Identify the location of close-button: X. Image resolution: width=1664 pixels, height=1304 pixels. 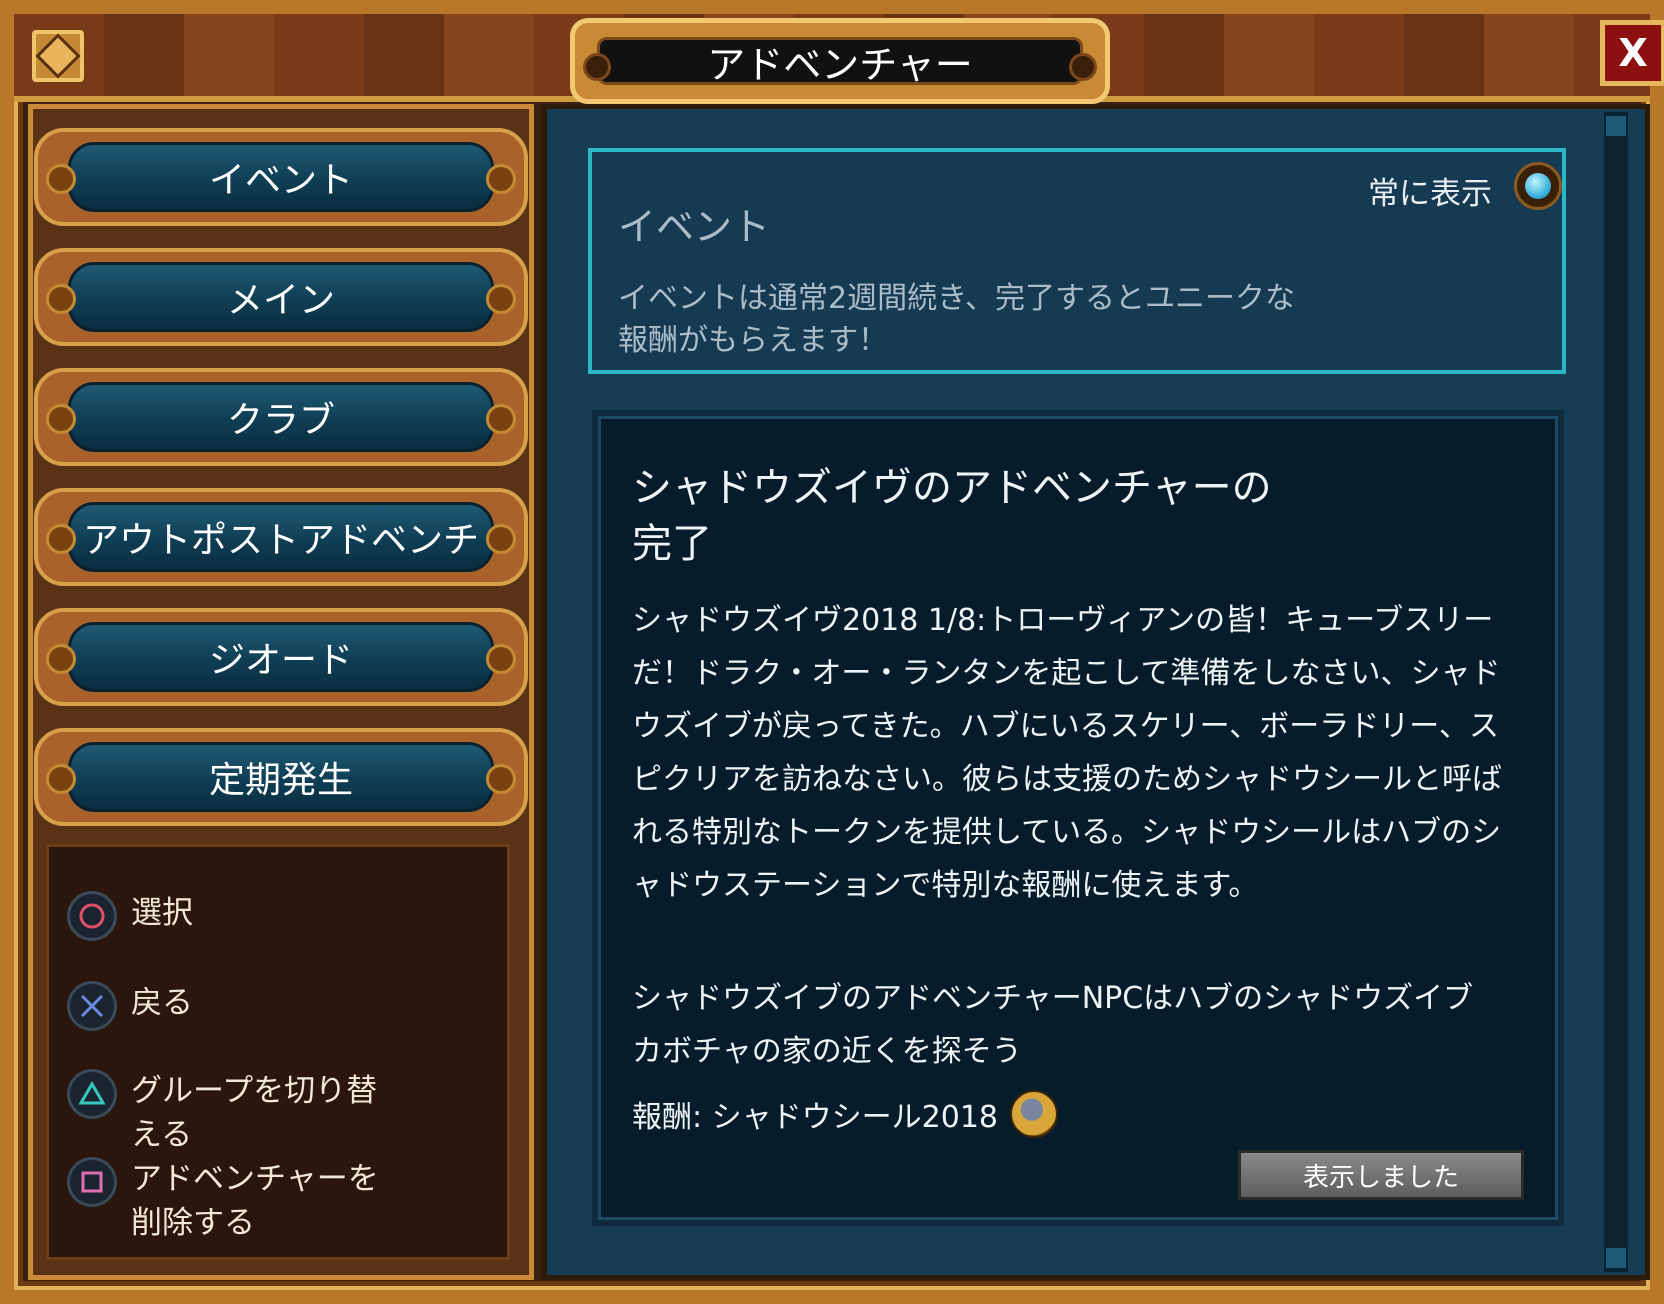
(1632, 53).